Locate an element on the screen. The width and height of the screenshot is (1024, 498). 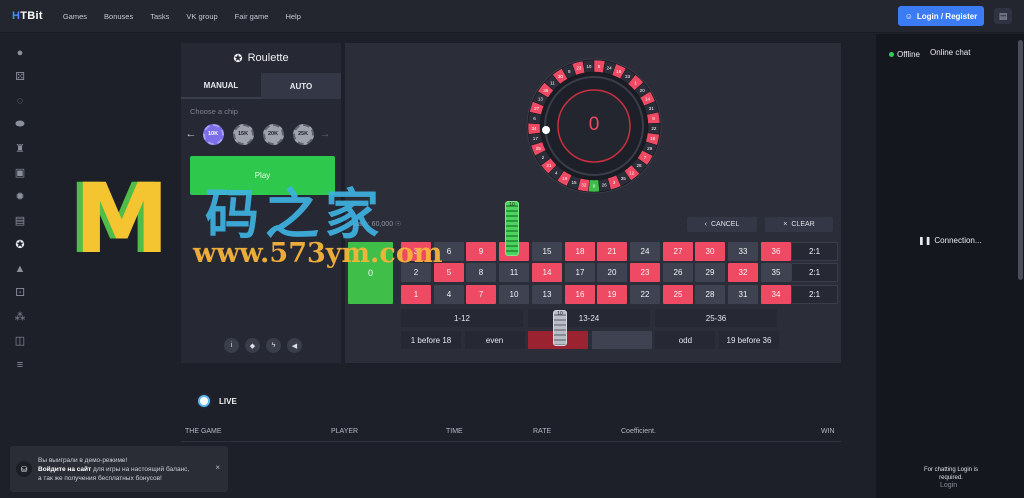
box-icon: ◫ is located at coordinates (20, 340).